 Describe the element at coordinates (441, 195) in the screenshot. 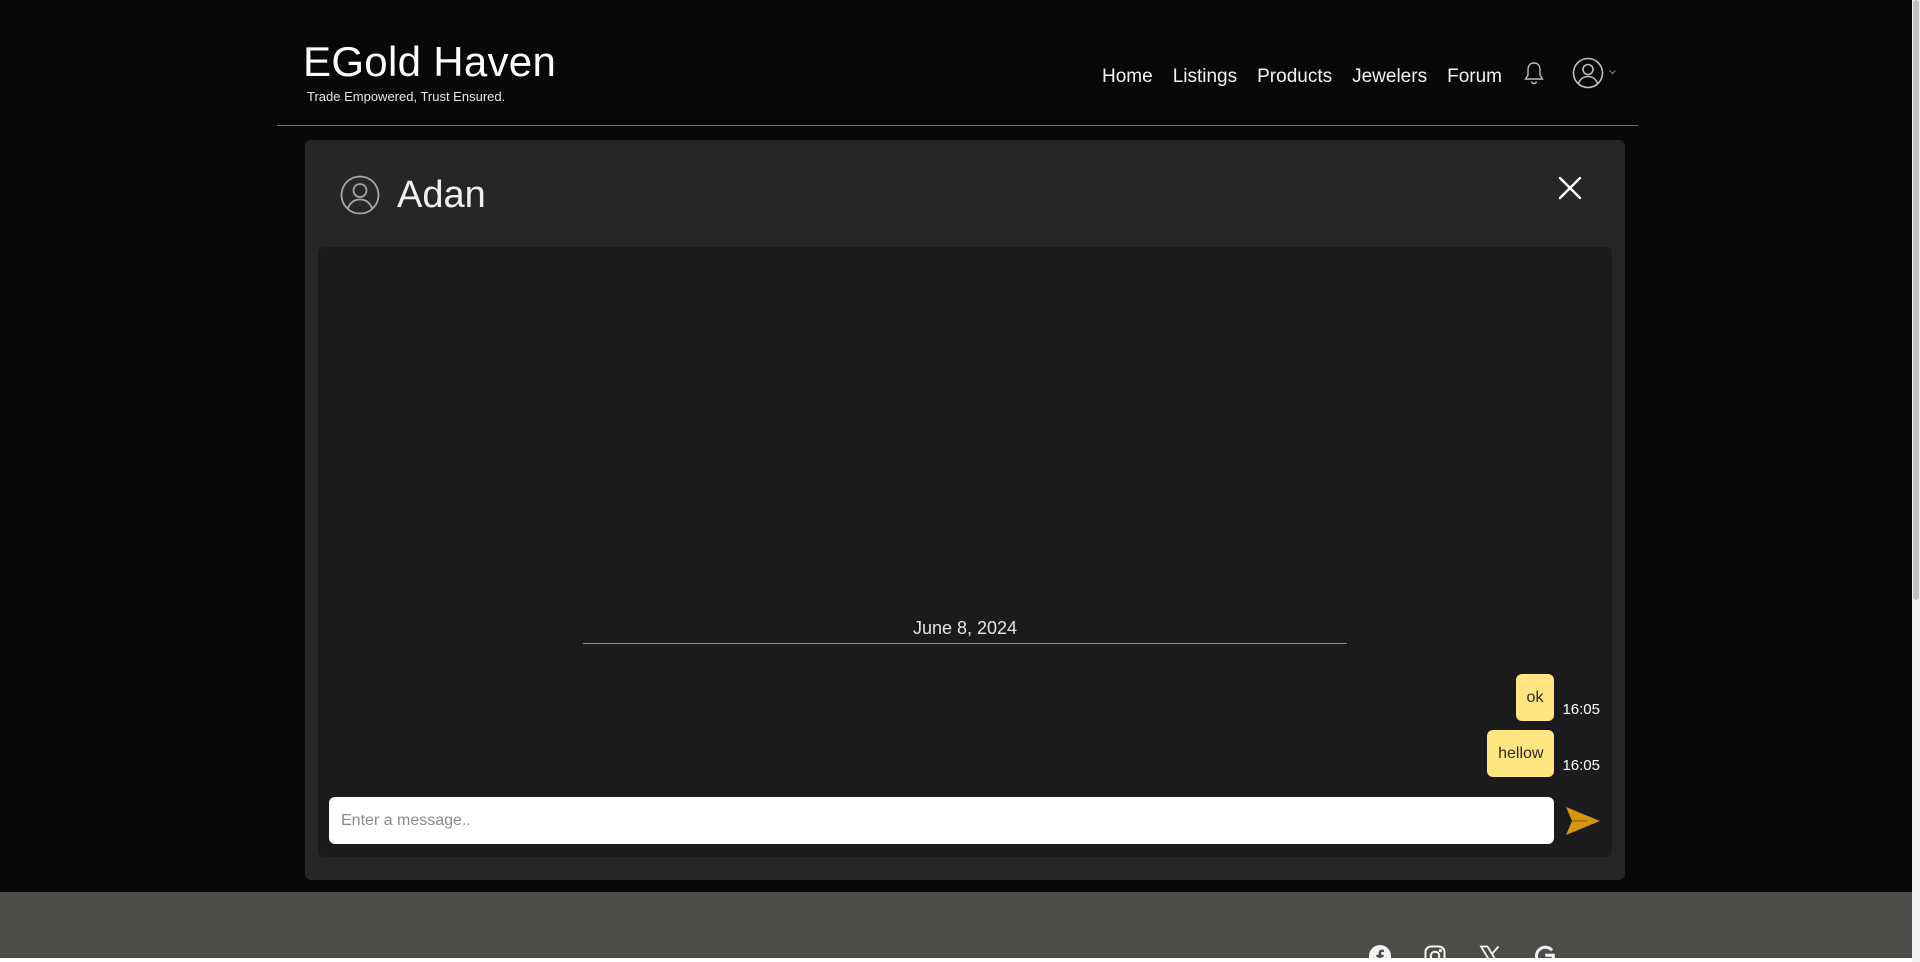

I see `chat-user-name: Adan` at that location.